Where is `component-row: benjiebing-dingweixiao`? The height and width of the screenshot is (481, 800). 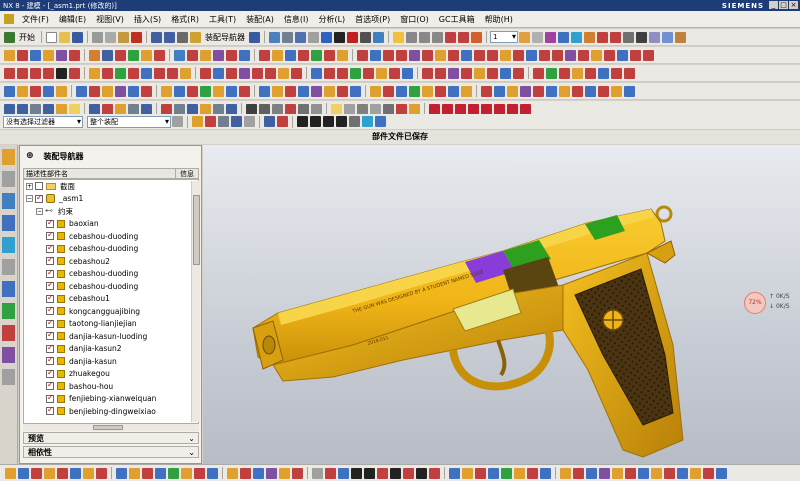
component-row: benjiebing-dingweixiao is located at coordinates (111, 411).